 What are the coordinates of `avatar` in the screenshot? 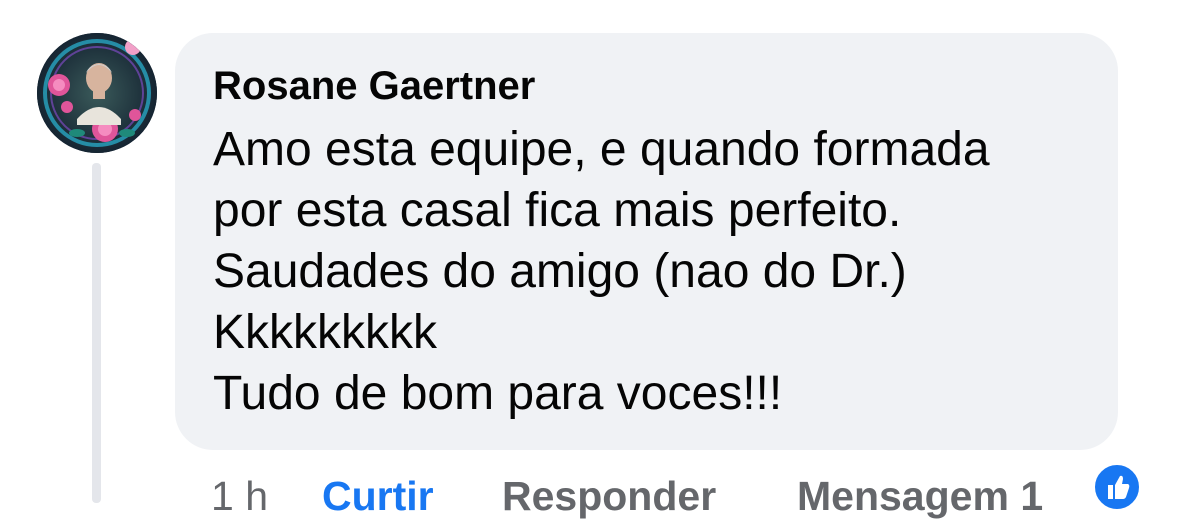 It's located at (97, 93).